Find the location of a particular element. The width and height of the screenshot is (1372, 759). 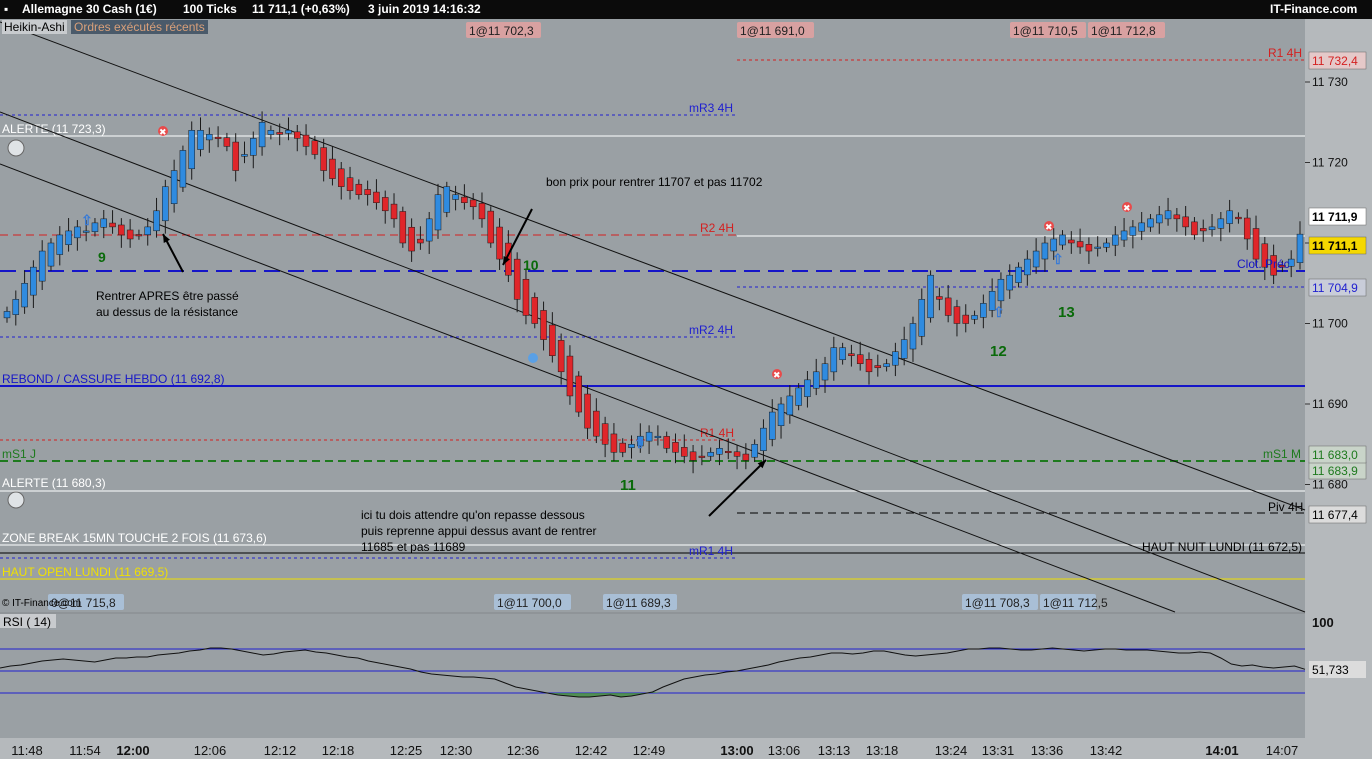

x-tick-label: 13:18 is located at coordinates (882, 750).